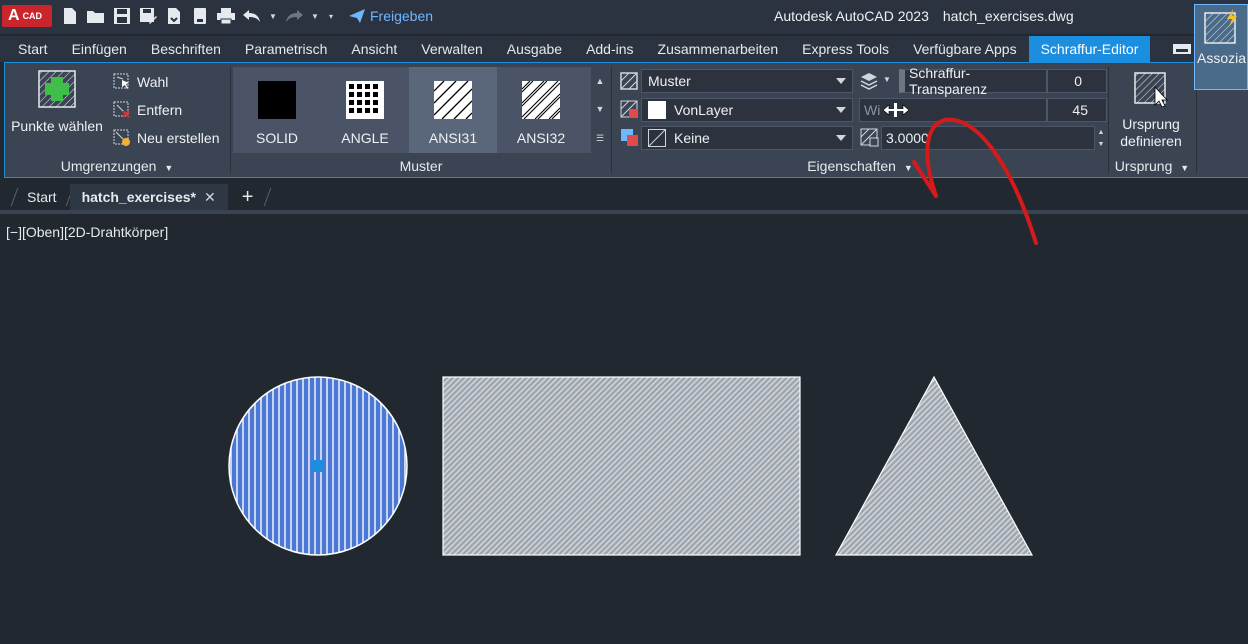  Describe the element at coordinates (1101, 138) in the screenshot. I see `scale-spinner: ▲ ▼` at that location.